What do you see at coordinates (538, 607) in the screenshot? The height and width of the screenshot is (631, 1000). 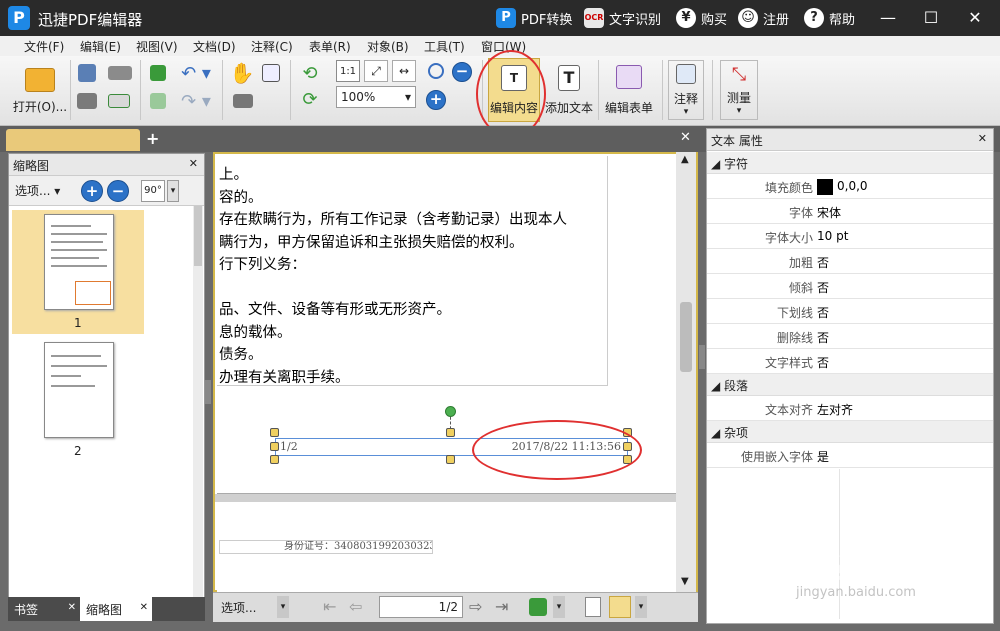 I see `go-back-button` at bounding box center [538, 607].